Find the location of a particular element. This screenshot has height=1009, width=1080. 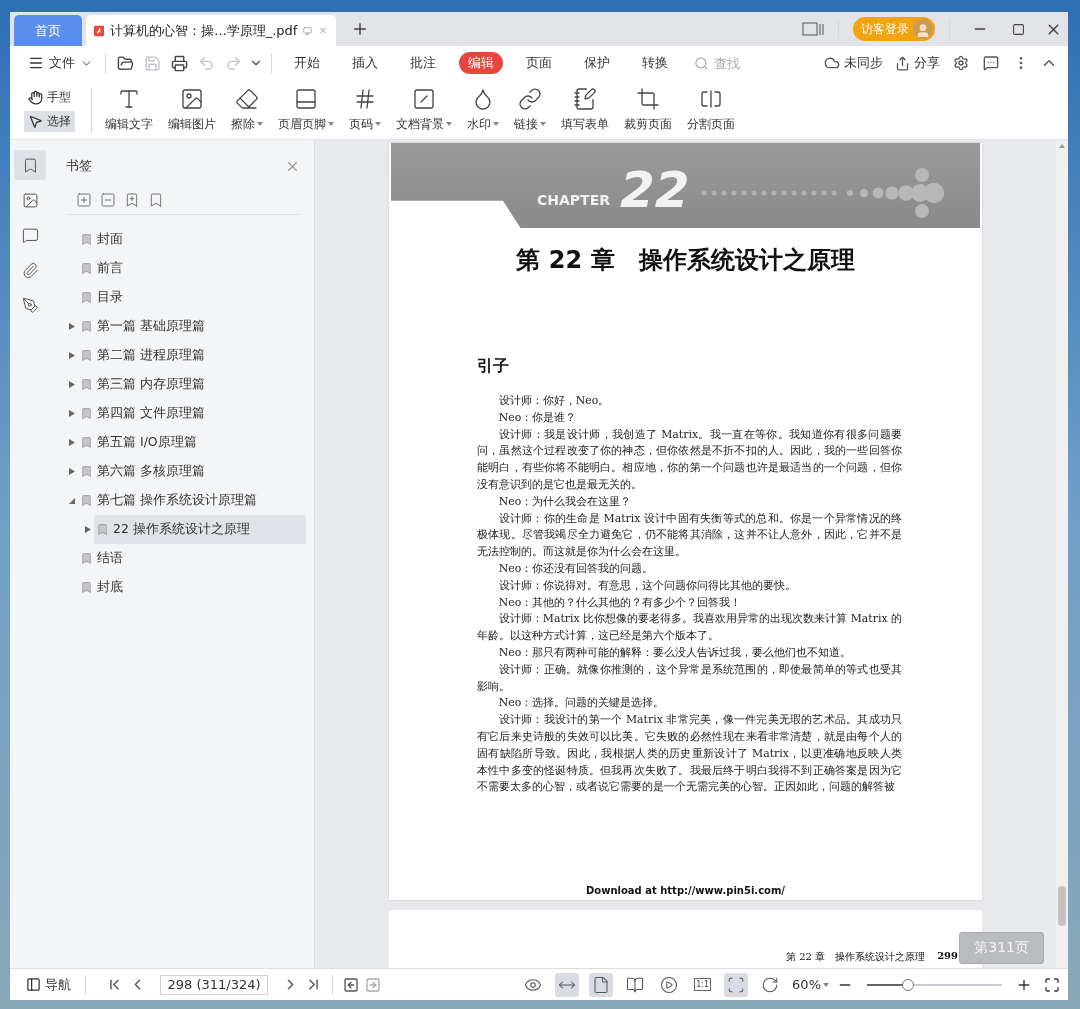

ribbon-tool: 编辑文字 is located at coordinates (129, 109).